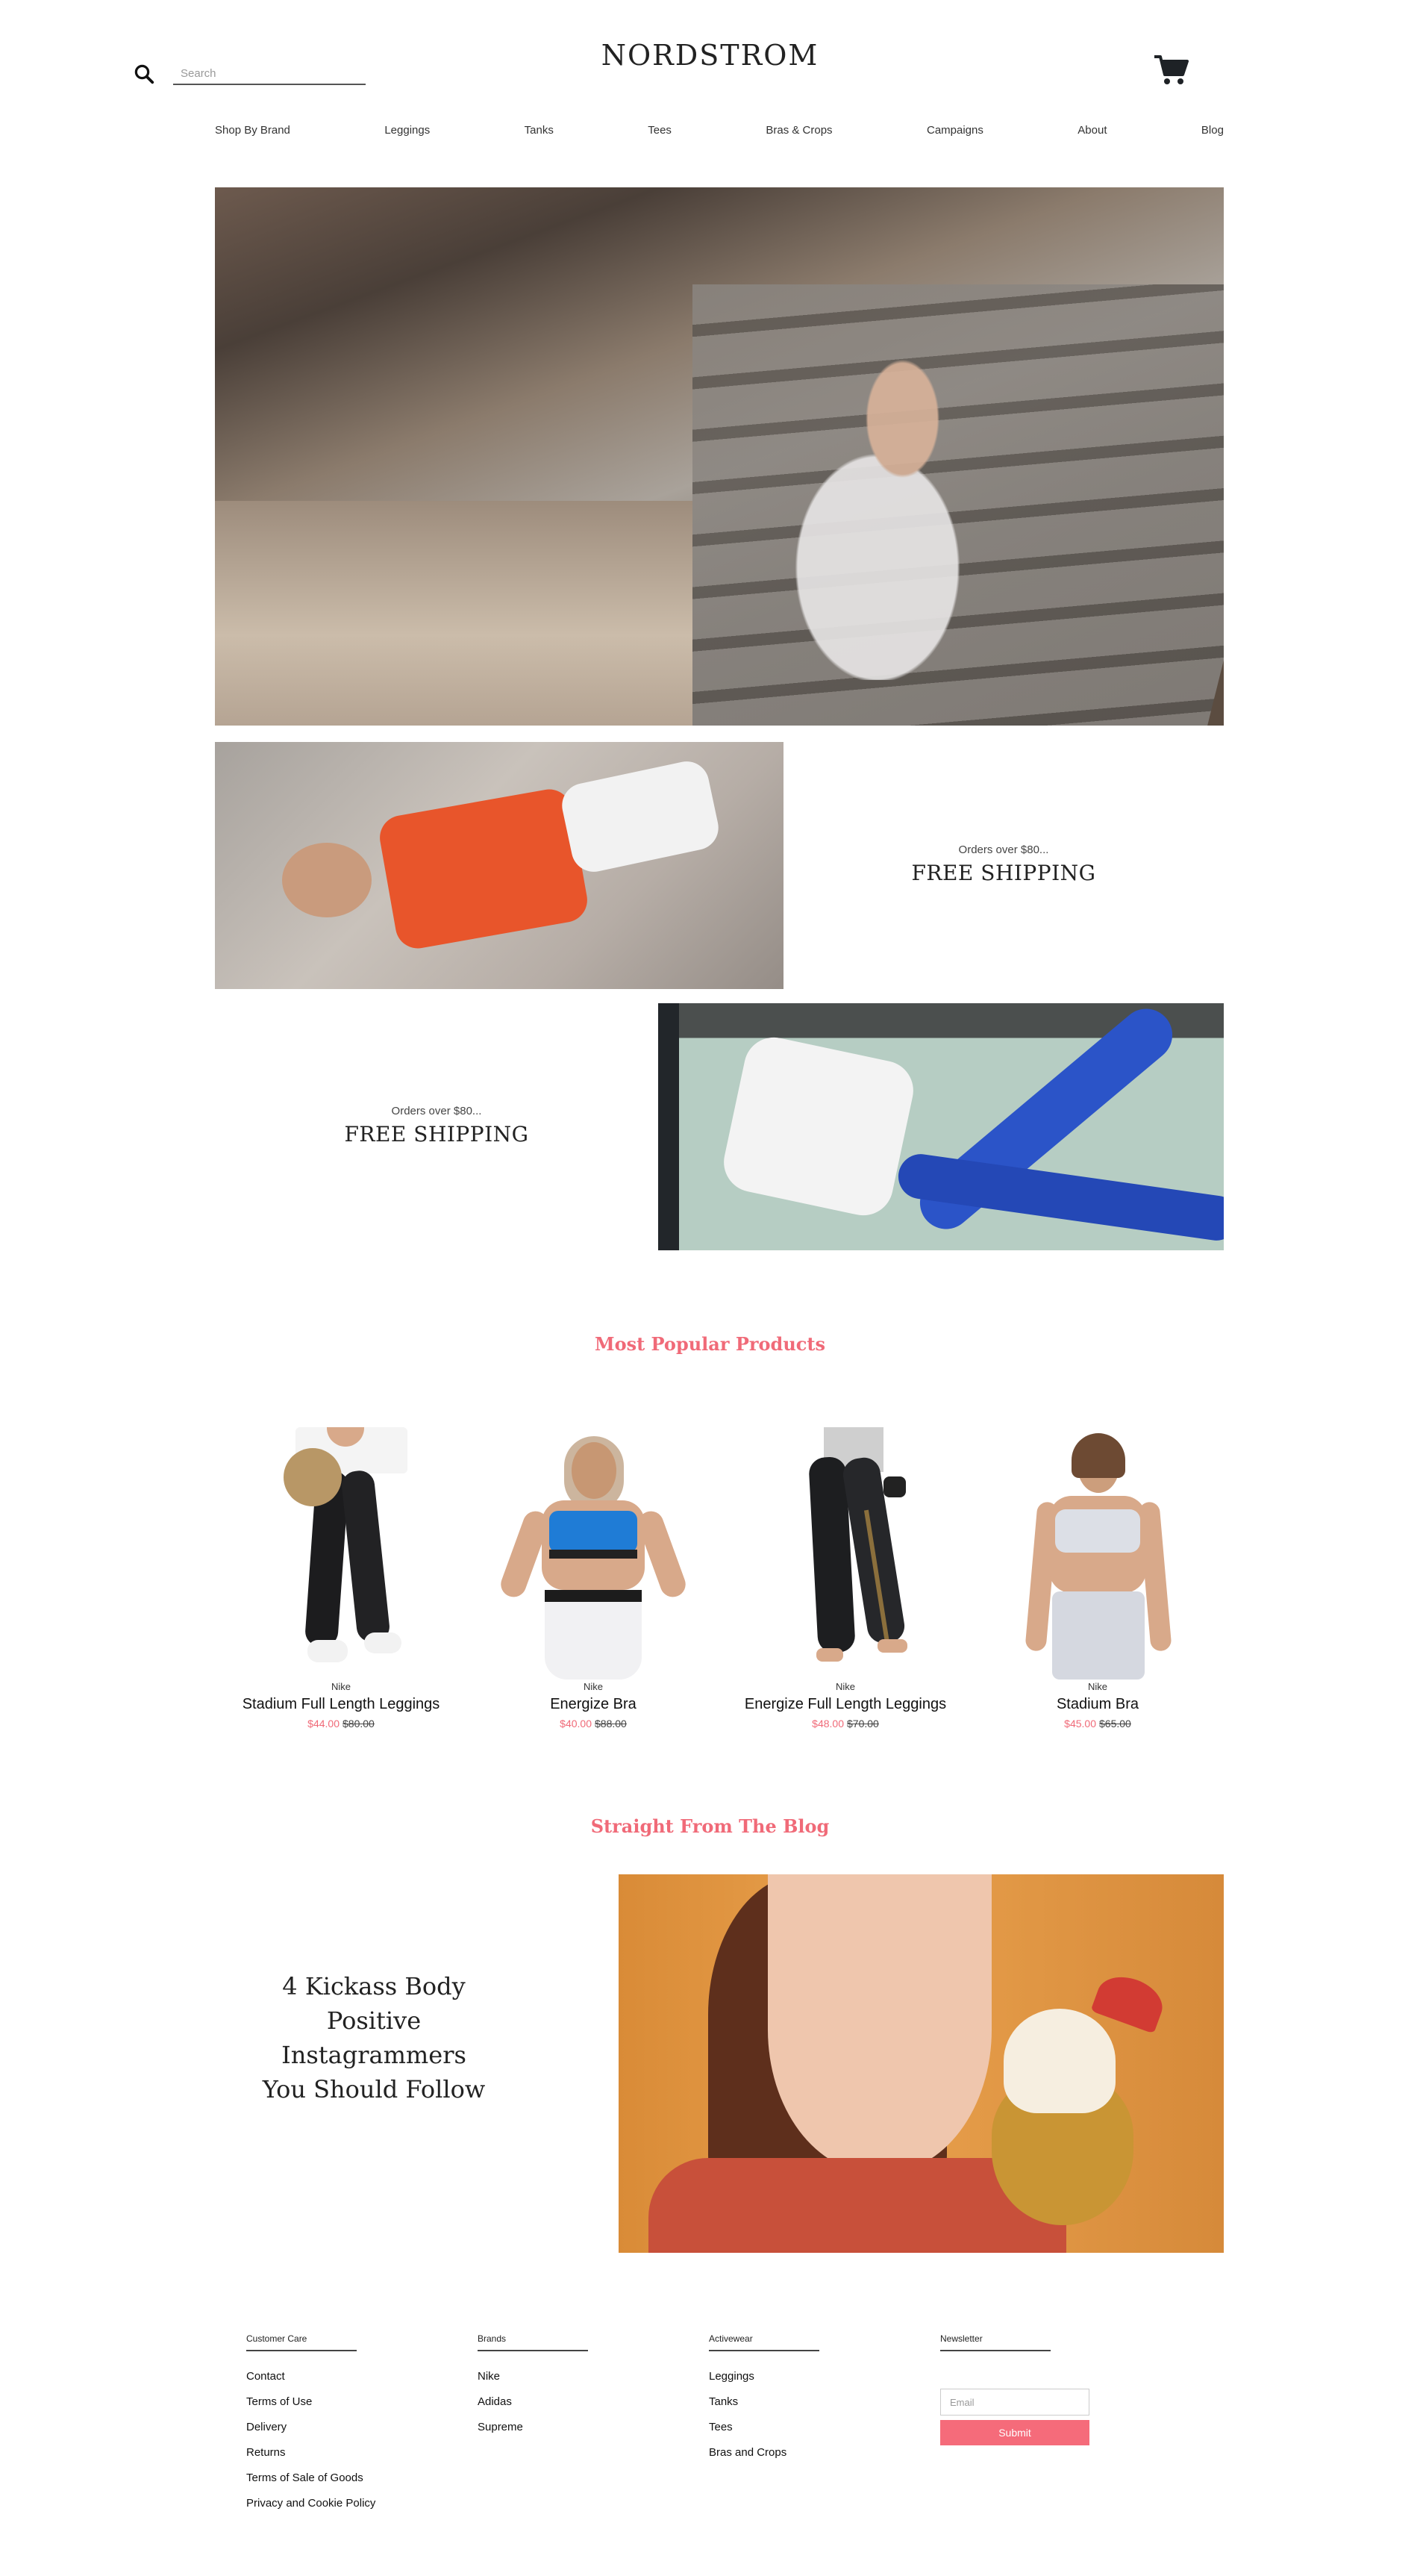 The image size is (1420, 2576). What do you see at coordinates (436, 1134) in the screenshot?
I see `promo-2-title: FREE SHIPPING` at bounding box center [436, 1134].